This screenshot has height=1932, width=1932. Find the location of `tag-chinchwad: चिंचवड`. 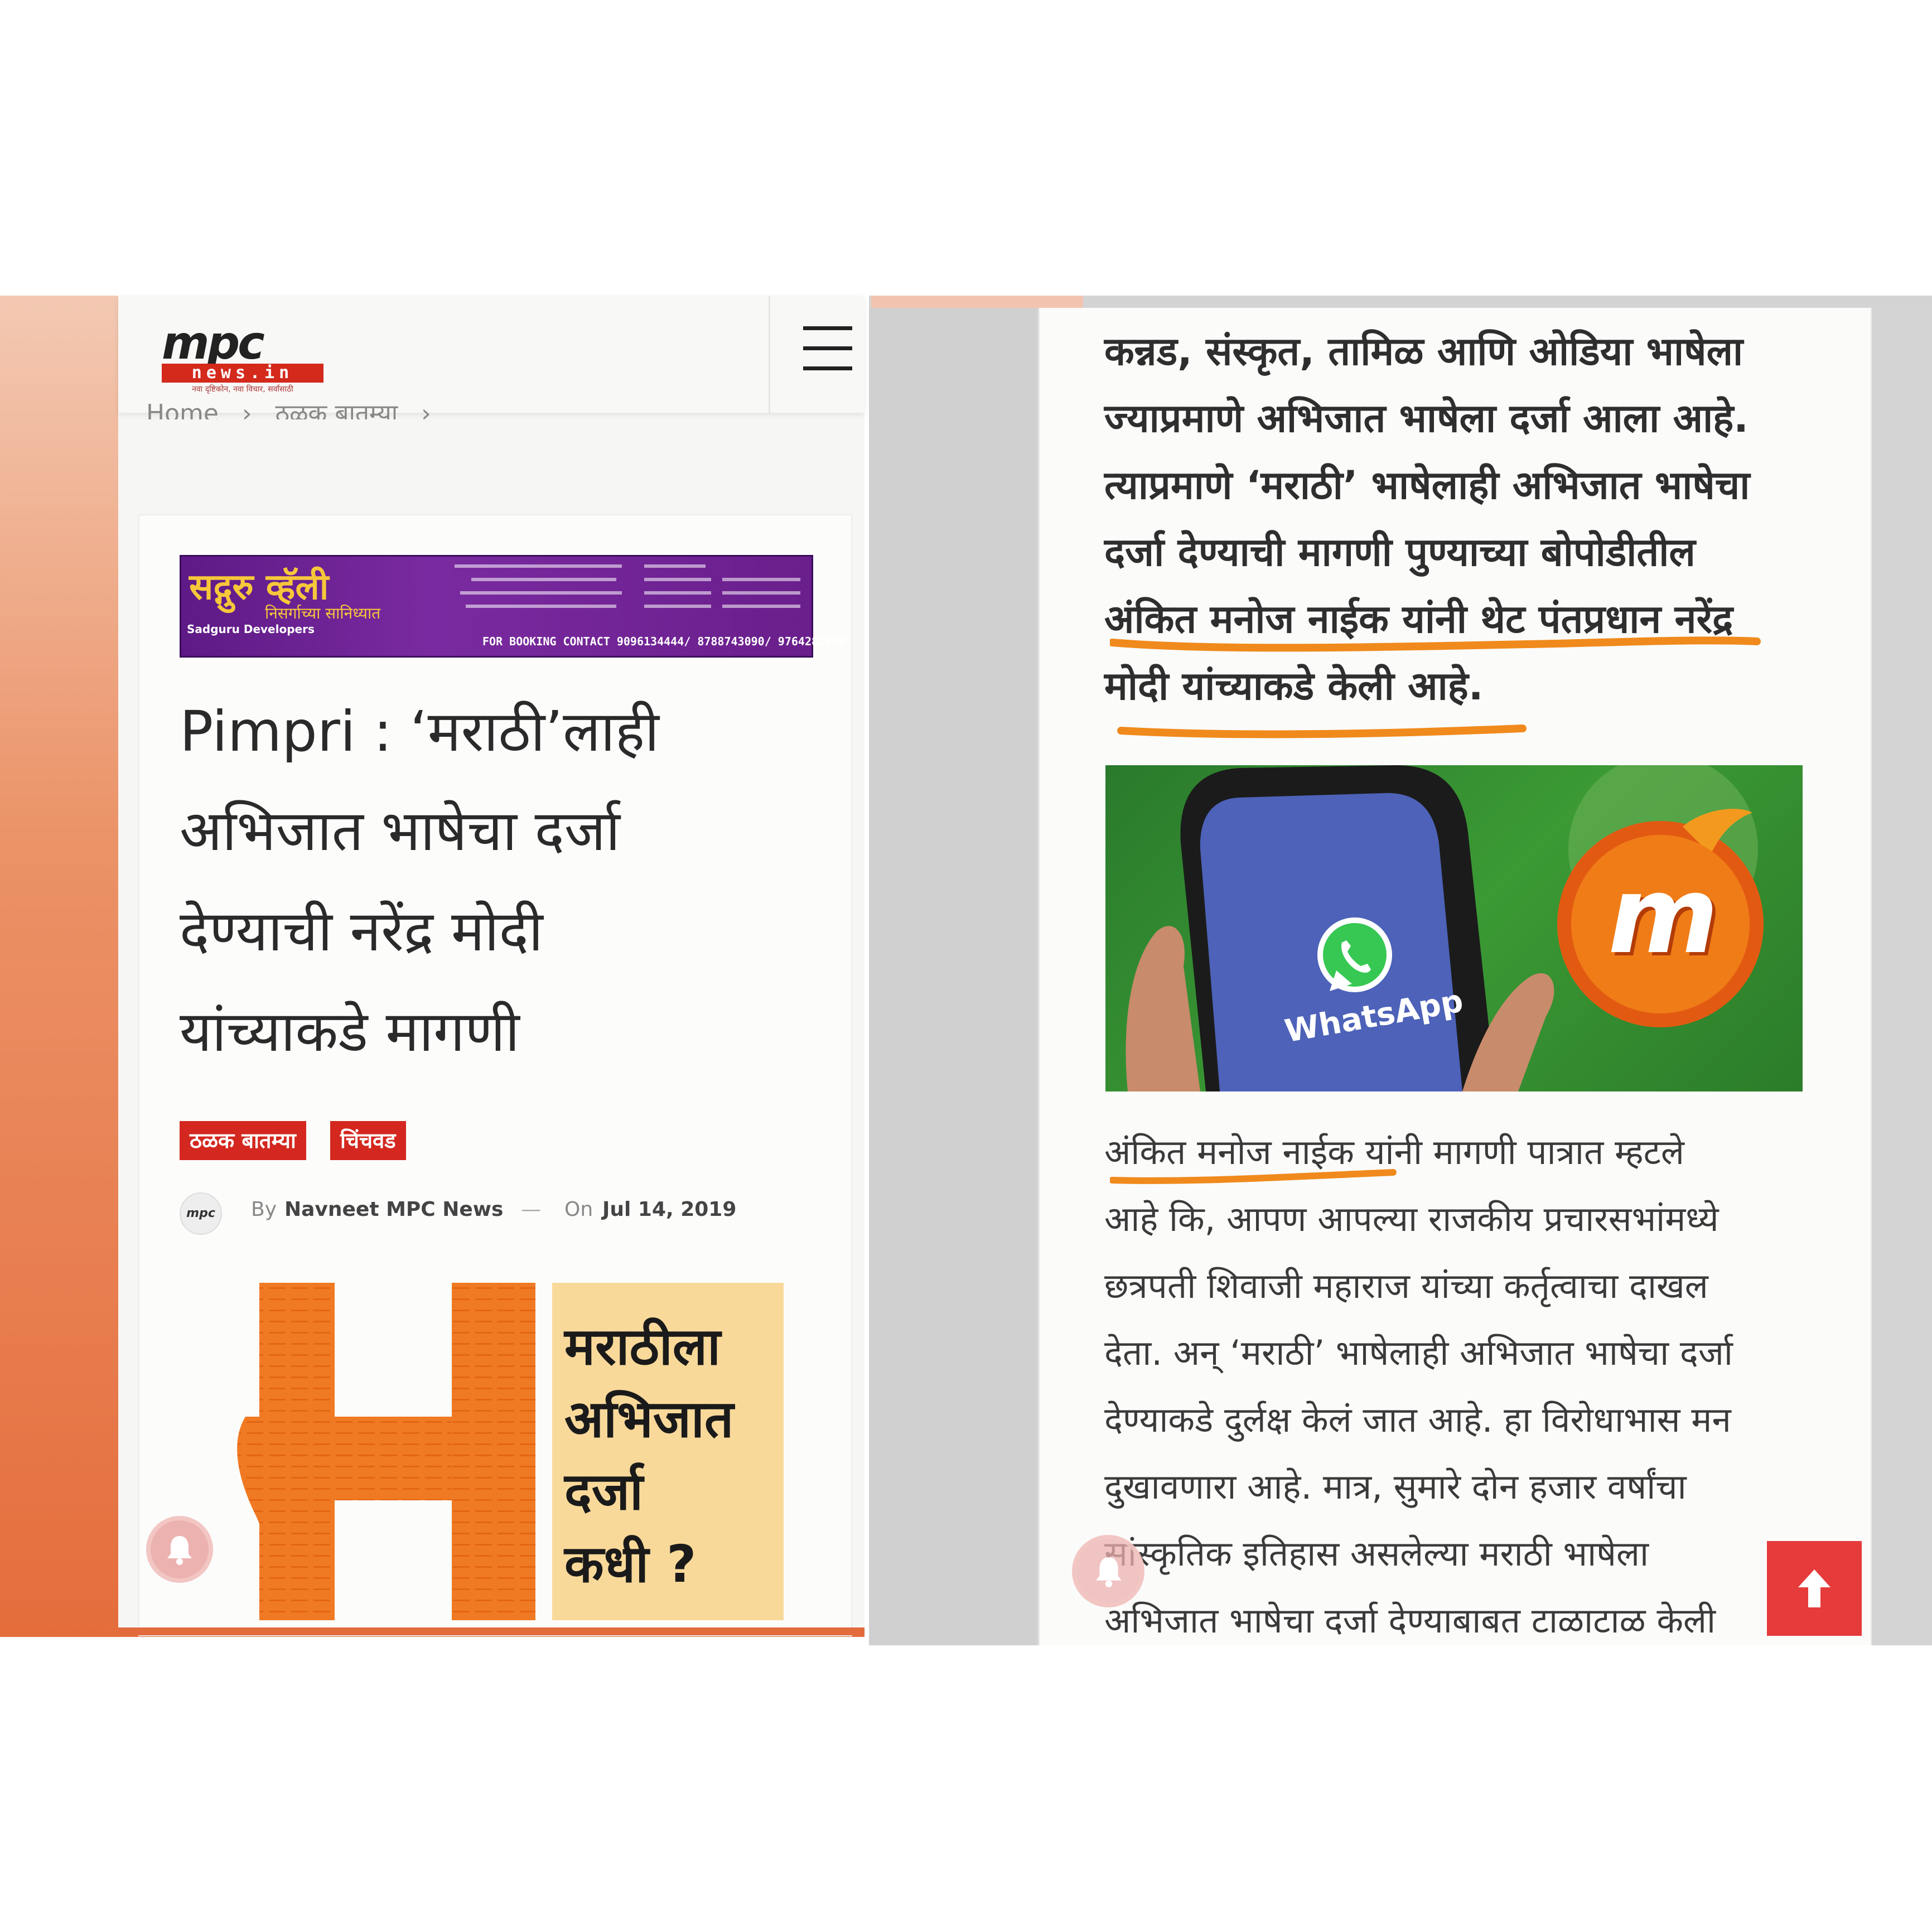

tag-chinchwad: चिंचवड is located at coordinates (368, 1140).